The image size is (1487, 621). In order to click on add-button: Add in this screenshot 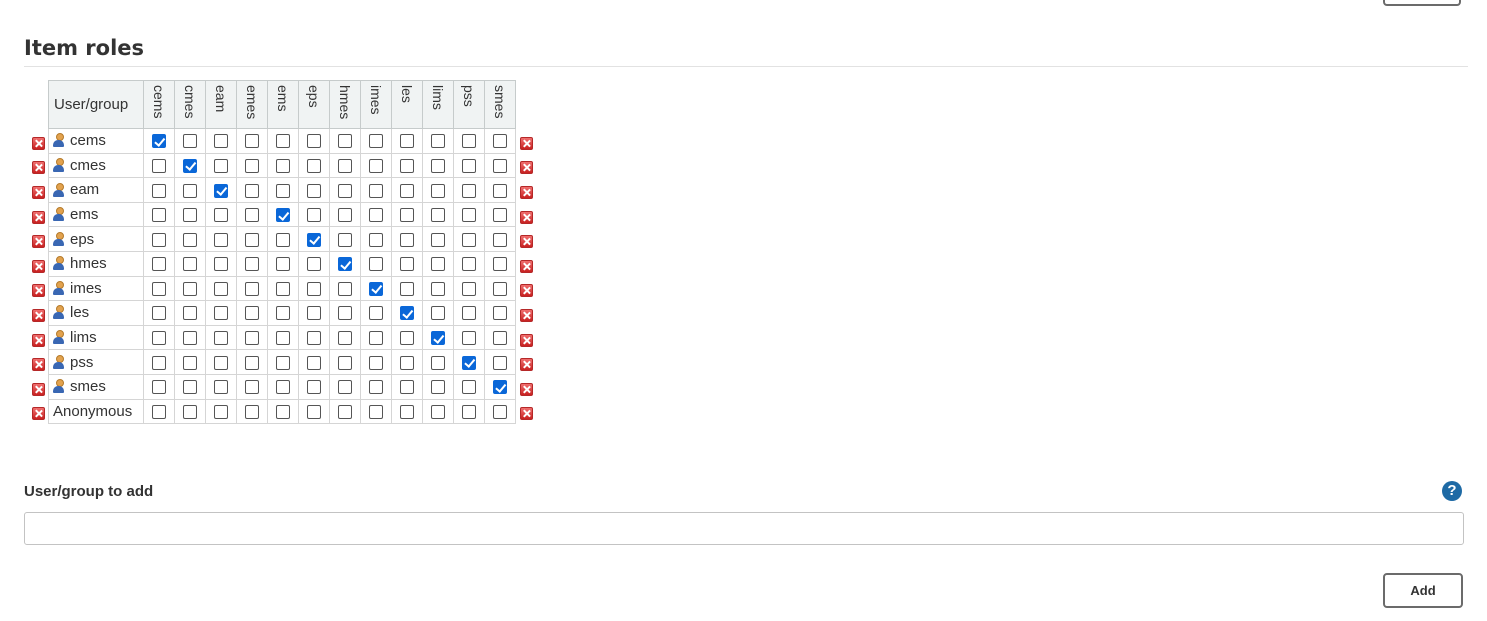, I will do `click(1423, 590)`.